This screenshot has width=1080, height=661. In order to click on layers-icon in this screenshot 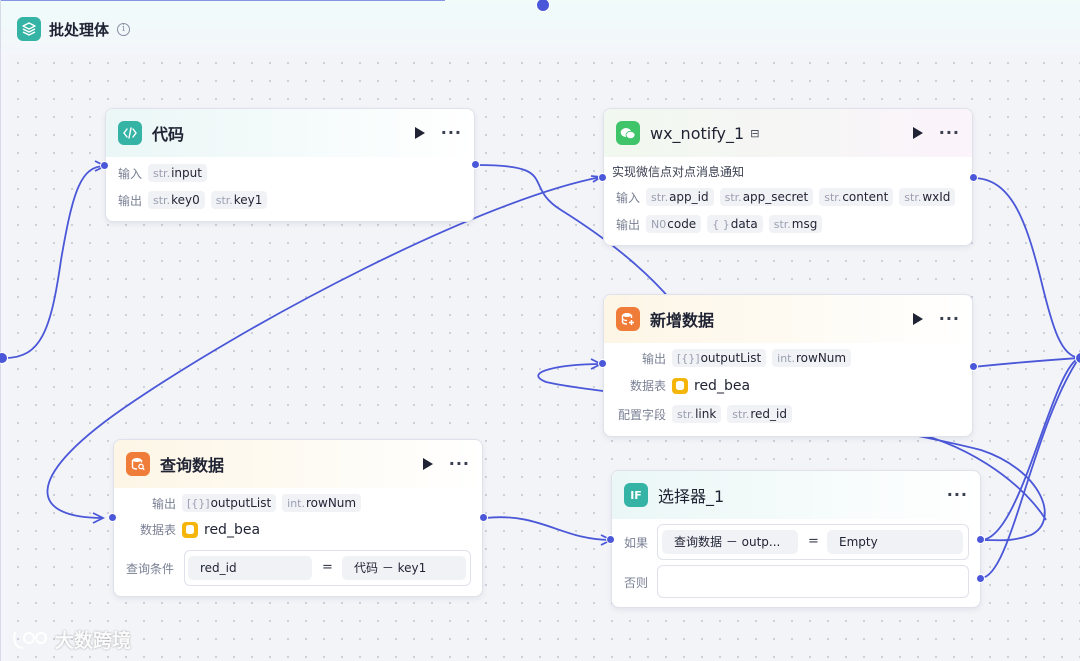, I will do `click(29, 29)`.